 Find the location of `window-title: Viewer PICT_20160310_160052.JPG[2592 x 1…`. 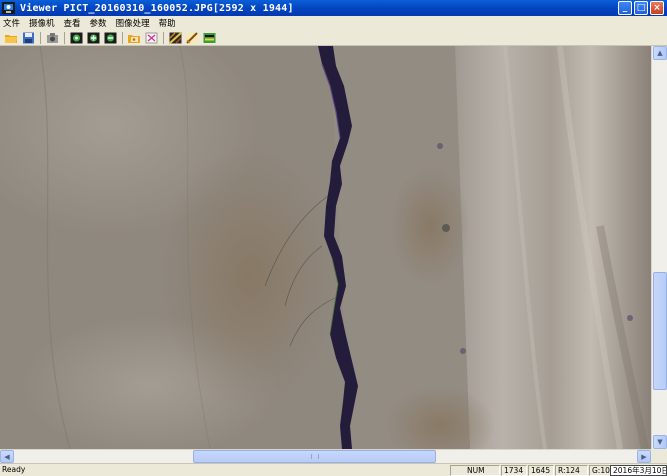

window-title: Viewer PICT_20160310_160052.JPG[2592 x 1… is located at coordinates (157, 8).